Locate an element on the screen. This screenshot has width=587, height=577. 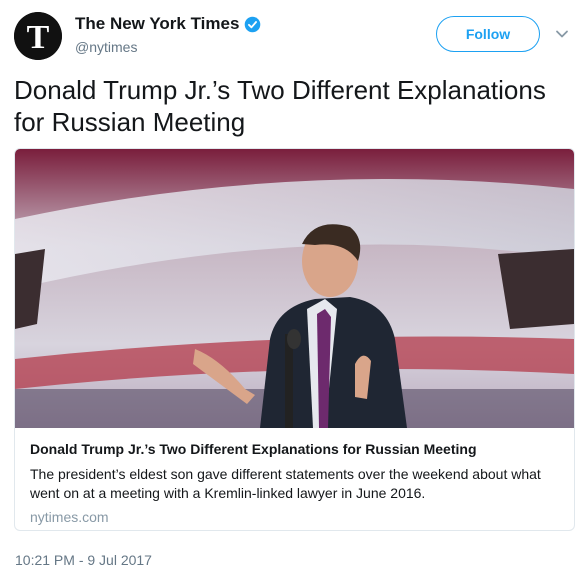
follow-button: Follow is located at coordinates (488, 34).